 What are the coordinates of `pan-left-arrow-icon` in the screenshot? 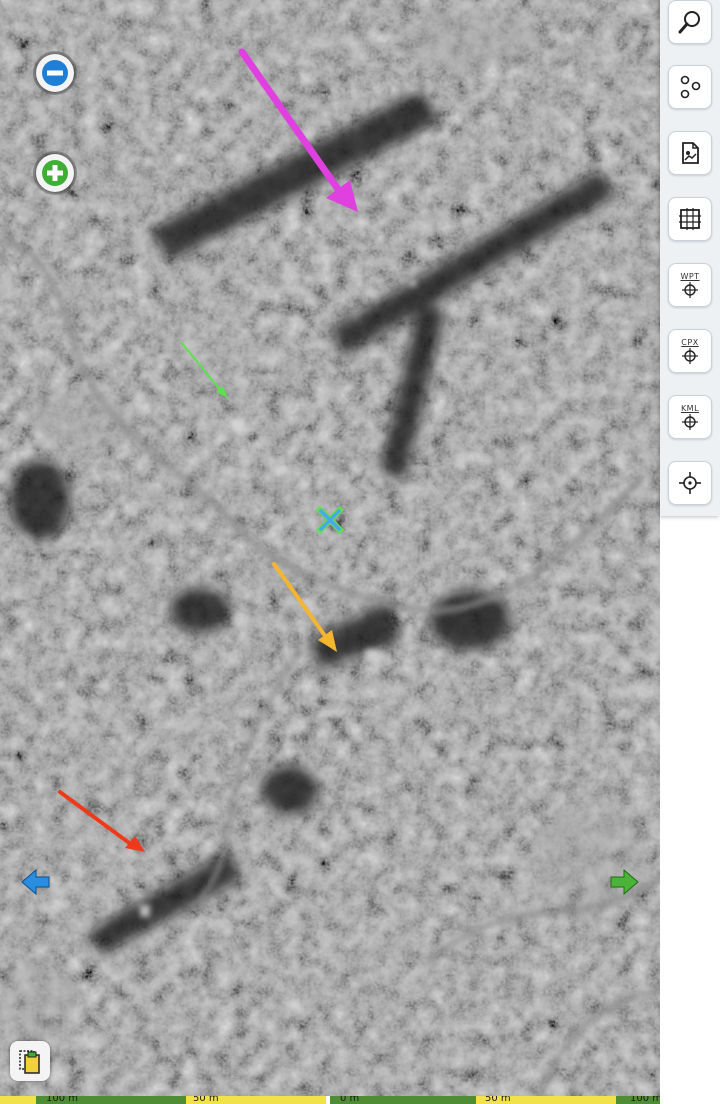 It's located at (36, 882).